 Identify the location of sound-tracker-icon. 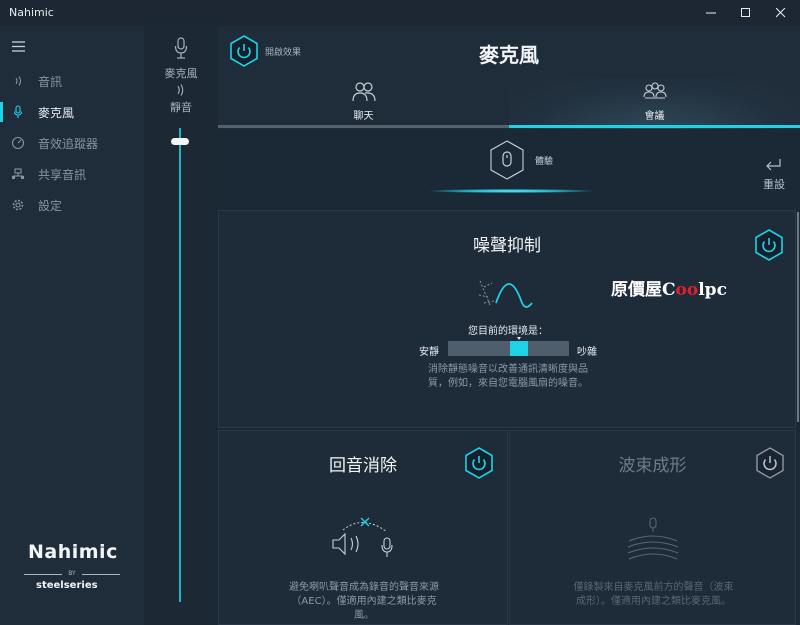
(18, 143).